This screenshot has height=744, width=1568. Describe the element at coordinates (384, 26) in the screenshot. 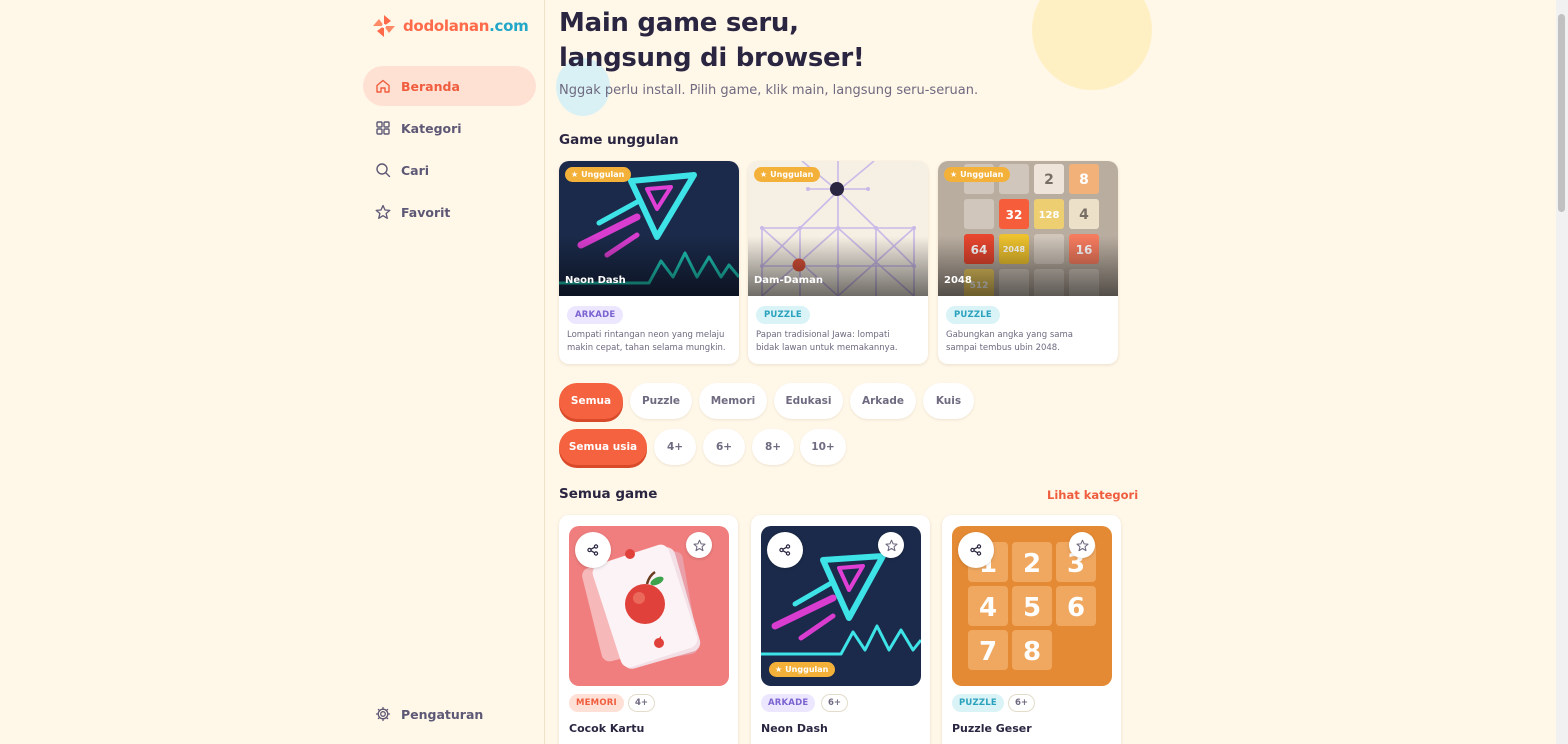

I see `pinwheel-icon` at that location.